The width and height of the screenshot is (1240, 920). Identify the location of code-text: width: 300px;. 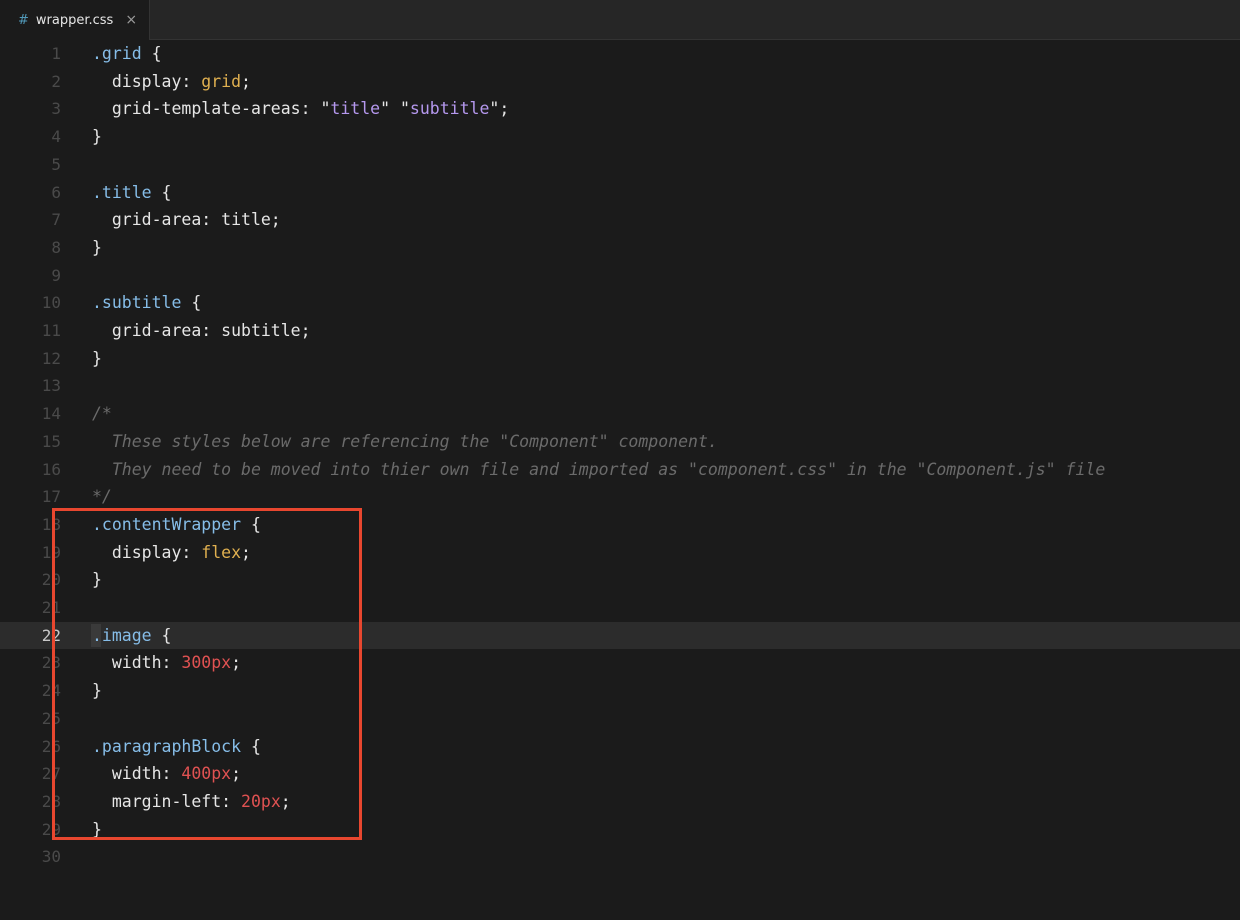
(166, 663).